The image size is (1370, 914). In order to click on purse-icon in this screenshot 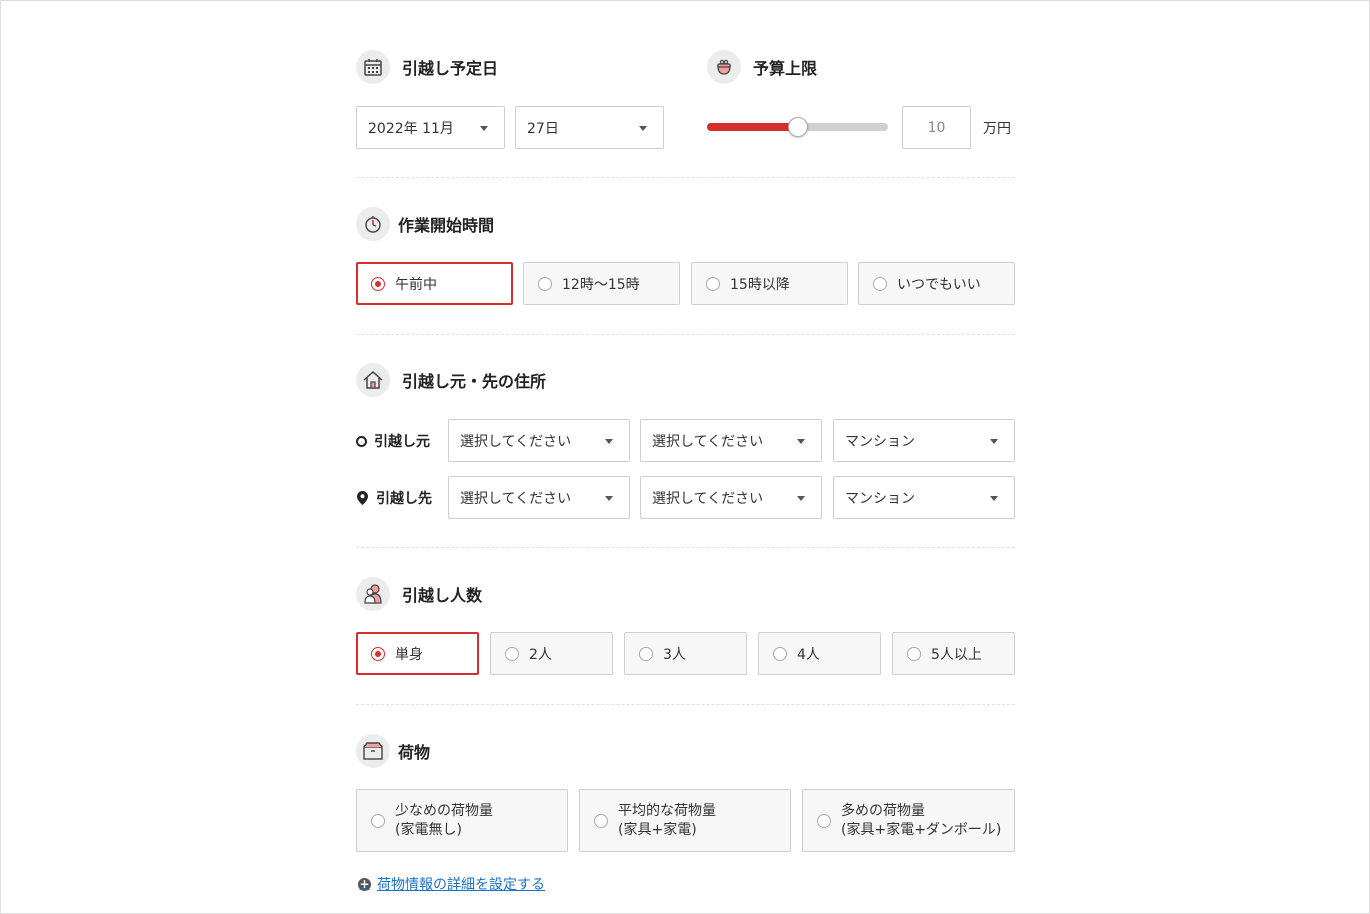, I will do `click(724, 67)`.